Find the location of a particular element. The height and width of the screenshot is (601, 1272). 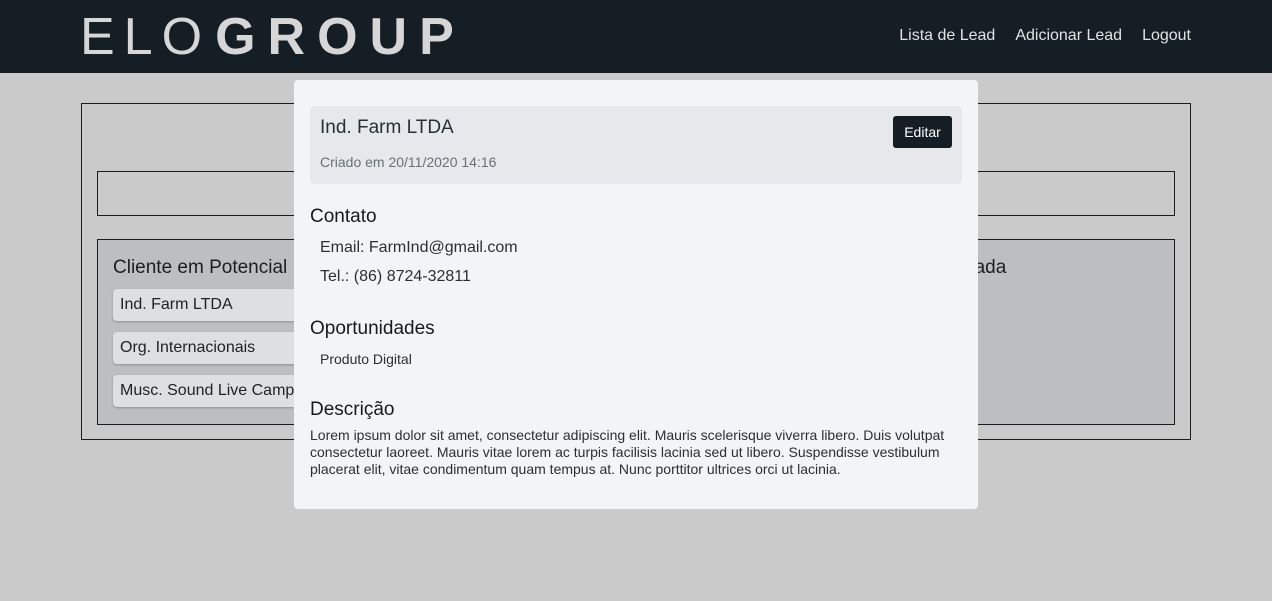

edit-button: Editar is located at coordinates (922, 132).